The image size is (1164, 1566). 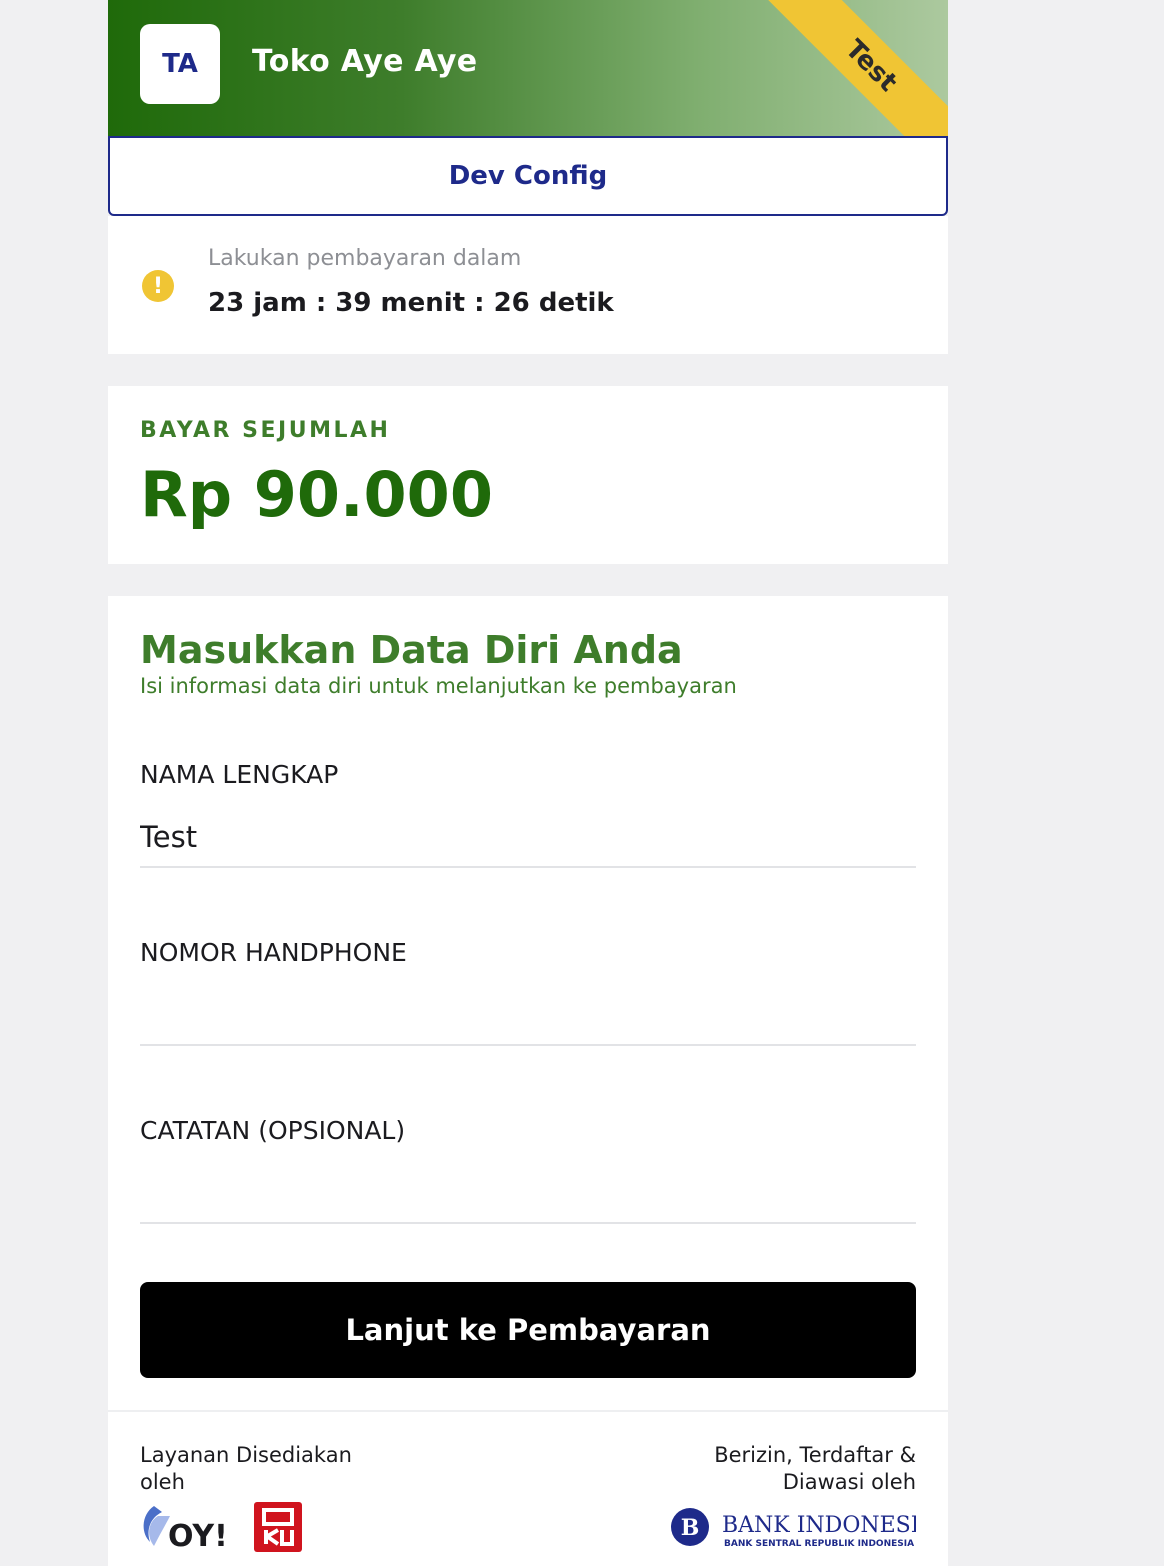 What do you see at coordinates (246, 1468) in the screenshot?
I see `provider-text: Layanan Disediakan oleh` at bounding box center [246, 1468].